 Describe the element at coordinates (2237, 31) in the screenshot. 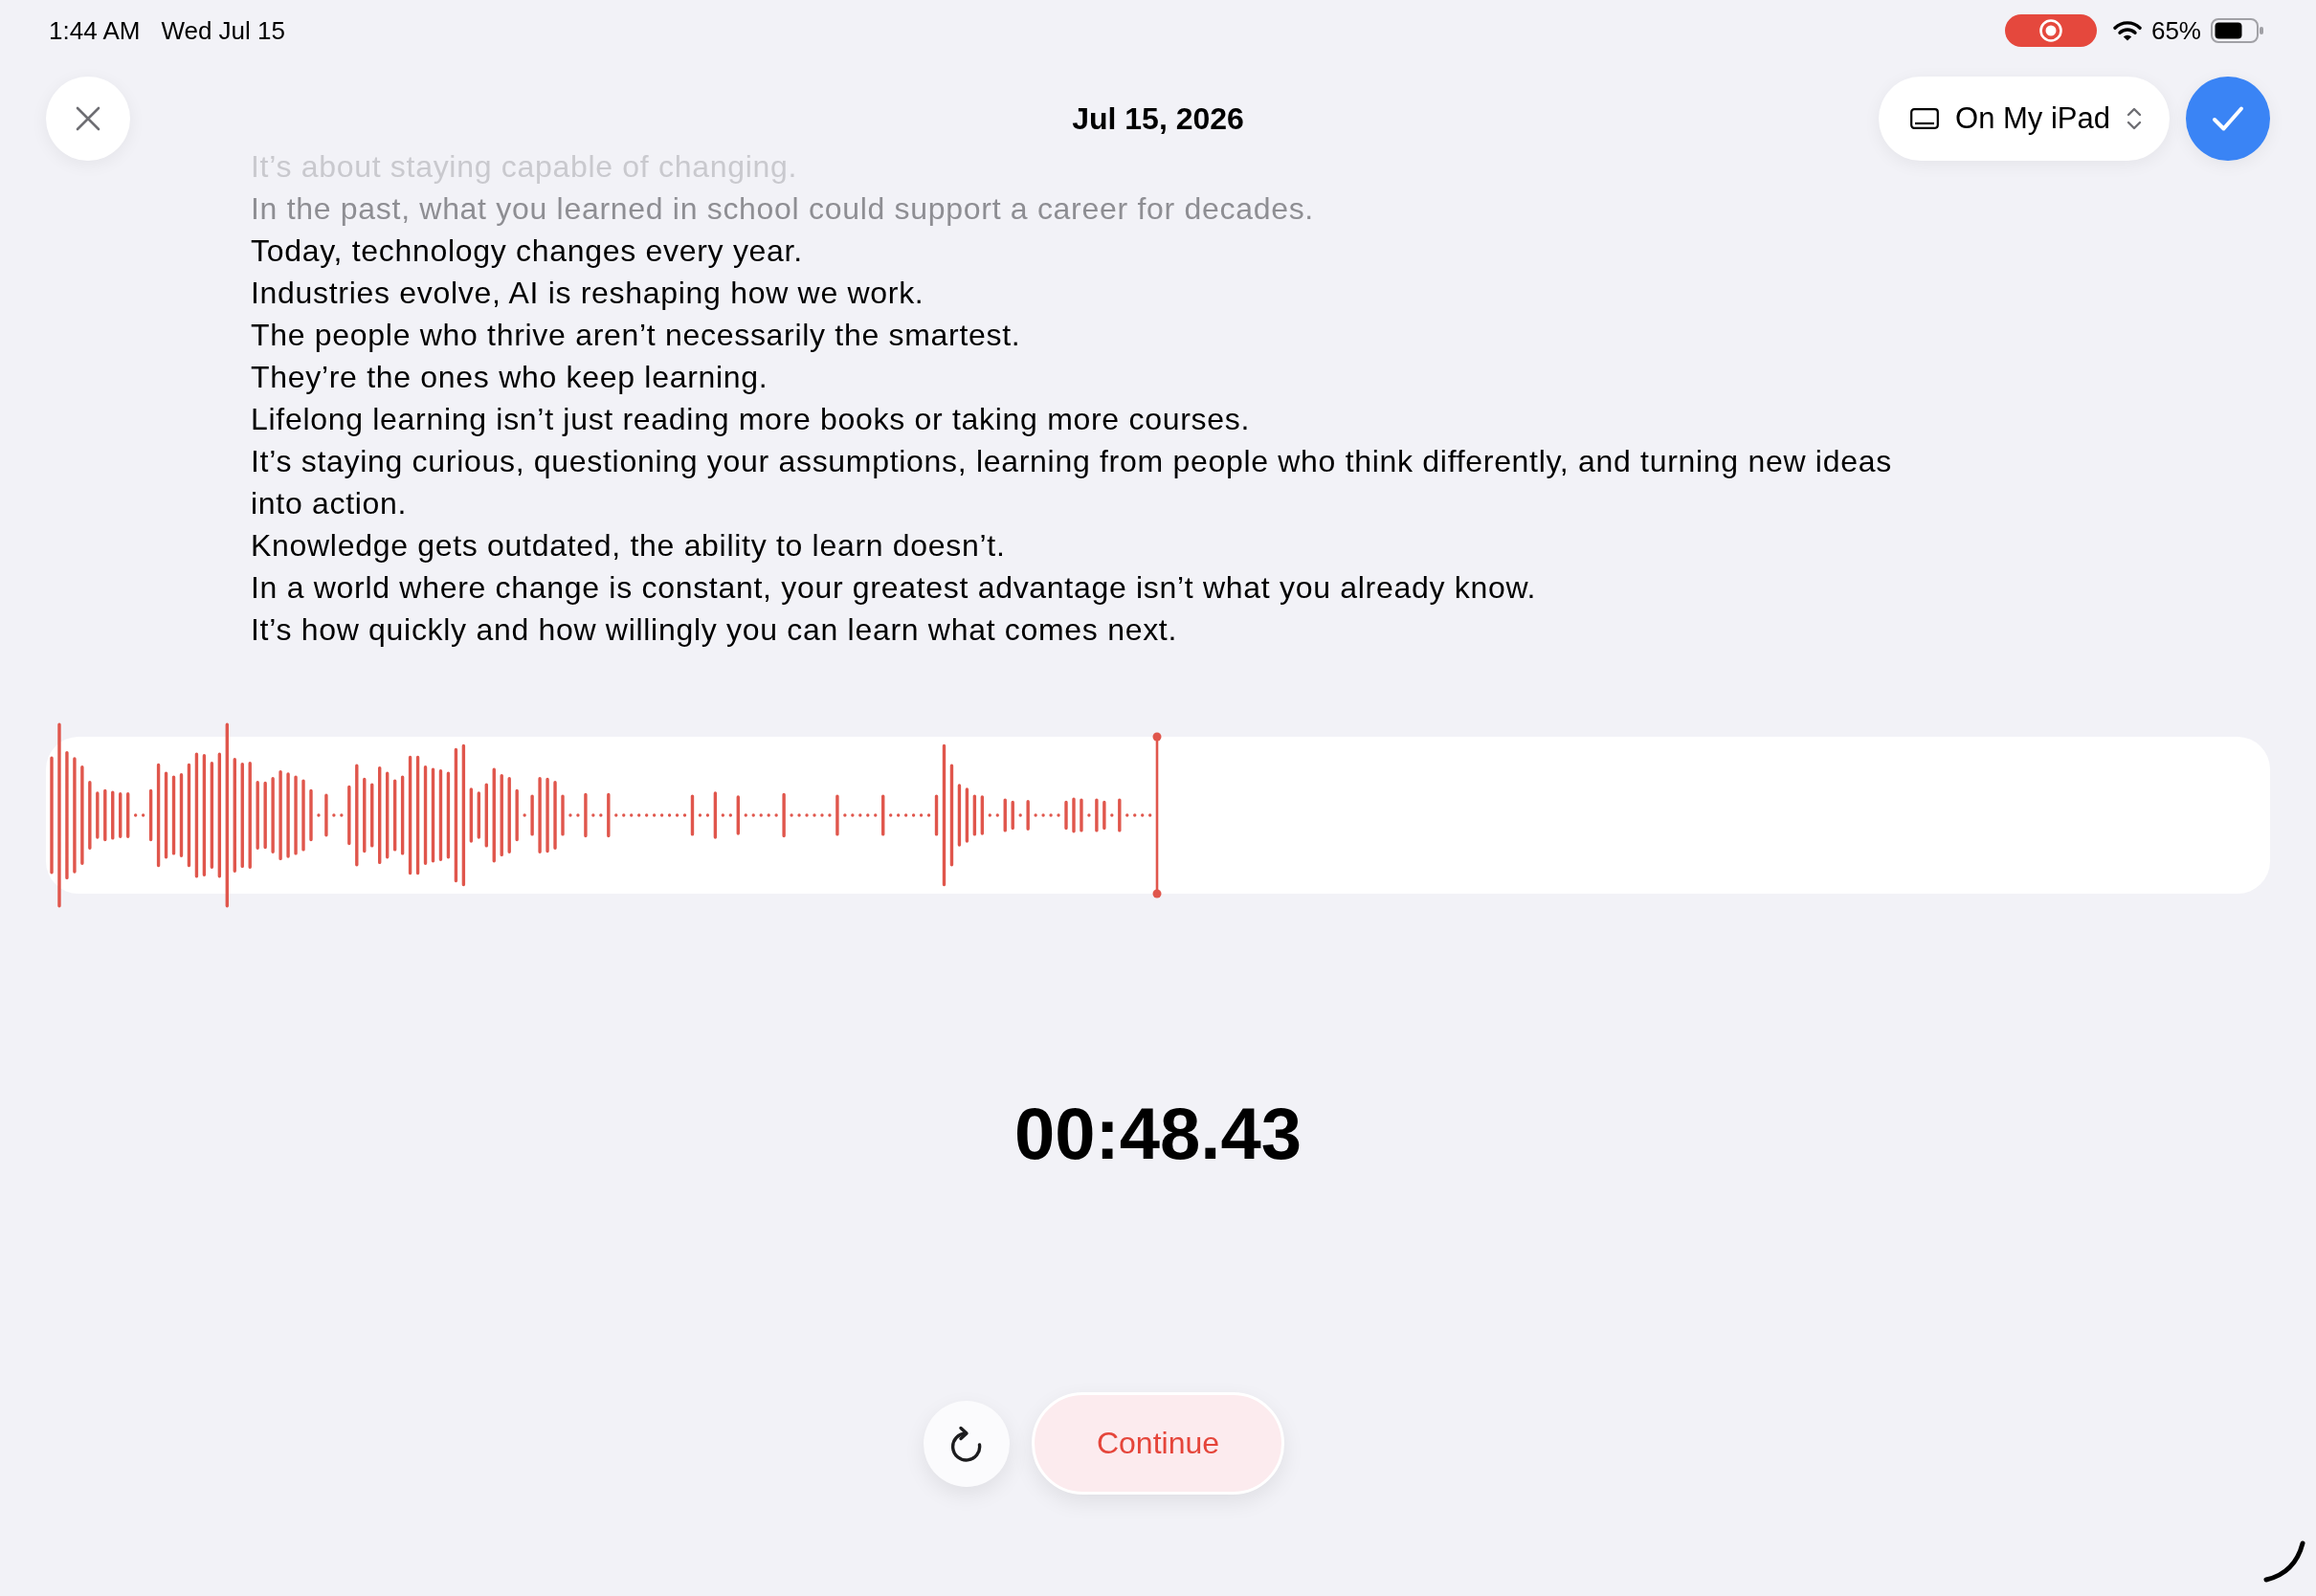

I see `battery-icon` at that location.